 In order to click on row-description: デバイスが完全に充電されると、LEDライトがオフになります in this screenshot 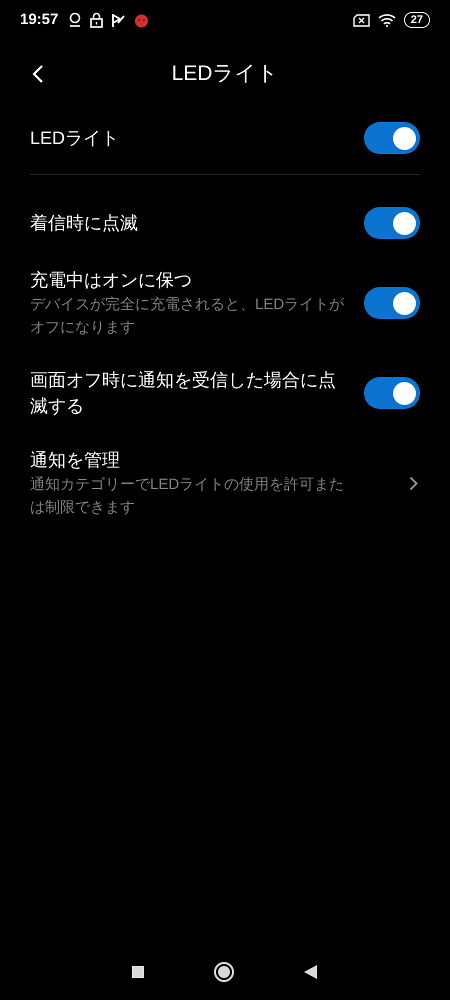, I will do `click(188, 316)`.